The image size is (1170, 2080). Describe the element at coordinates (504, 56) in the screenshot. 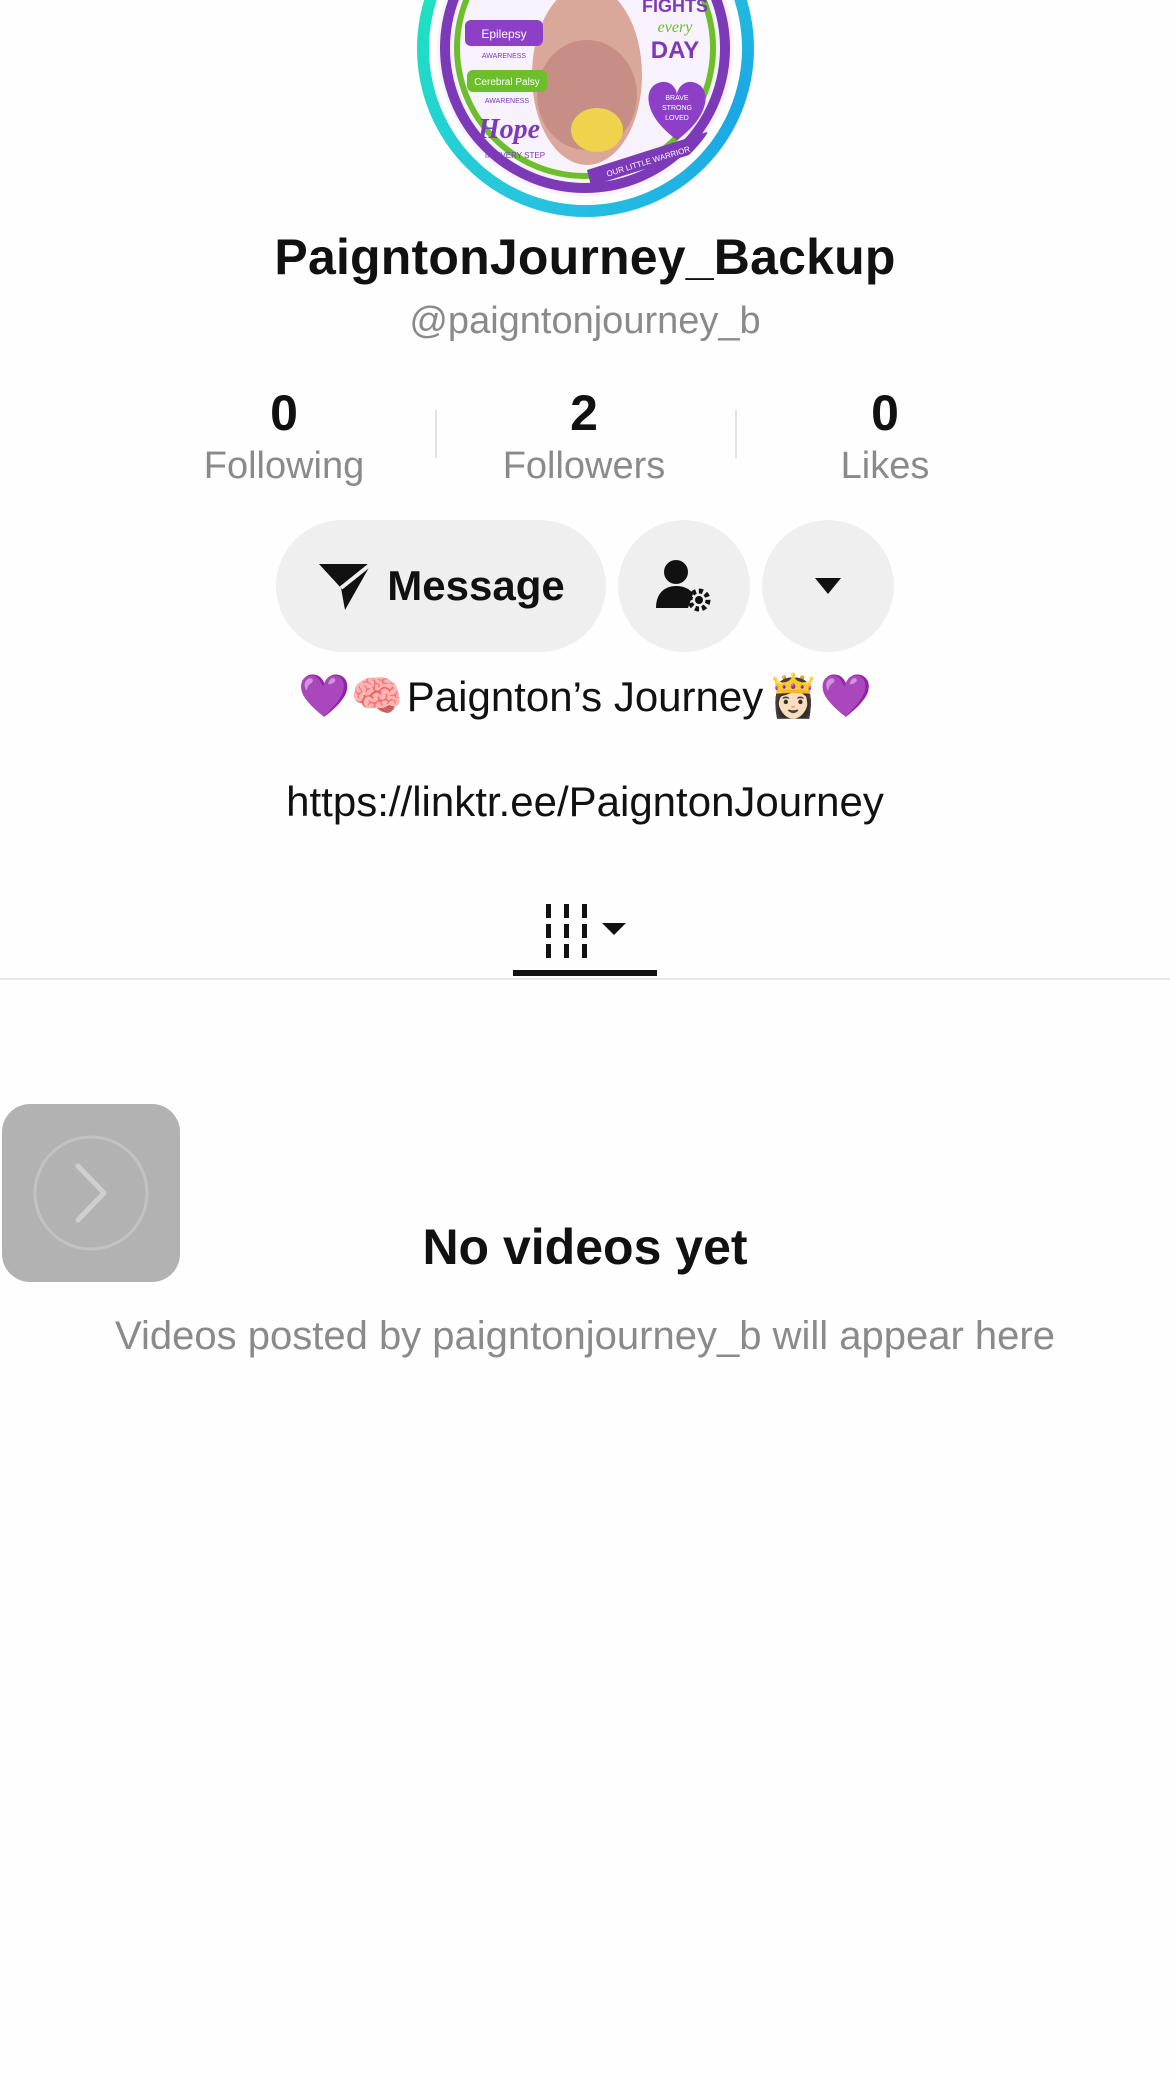

I see `avatar-text-awareness-1: AWARENESS` at that location.